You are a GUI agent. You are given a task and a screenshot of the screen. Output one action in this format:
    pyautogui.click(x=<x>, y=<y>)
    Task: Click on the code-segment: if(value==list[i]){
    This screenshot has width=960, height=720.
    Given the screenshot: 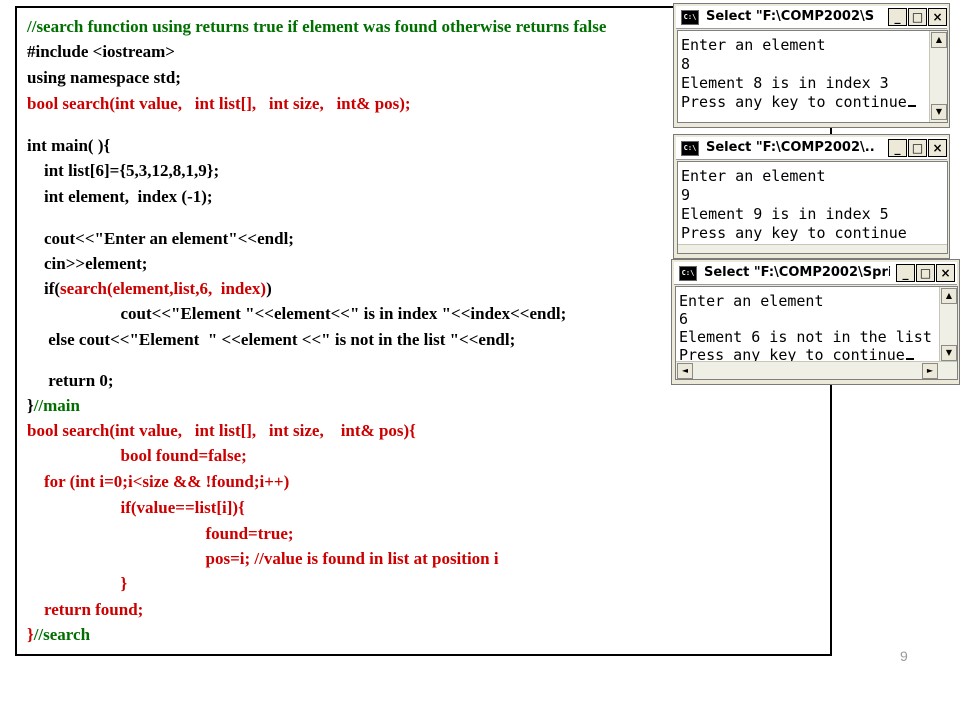 What is the action you would take?
    pyautogui.click(x=136, y=507)
    